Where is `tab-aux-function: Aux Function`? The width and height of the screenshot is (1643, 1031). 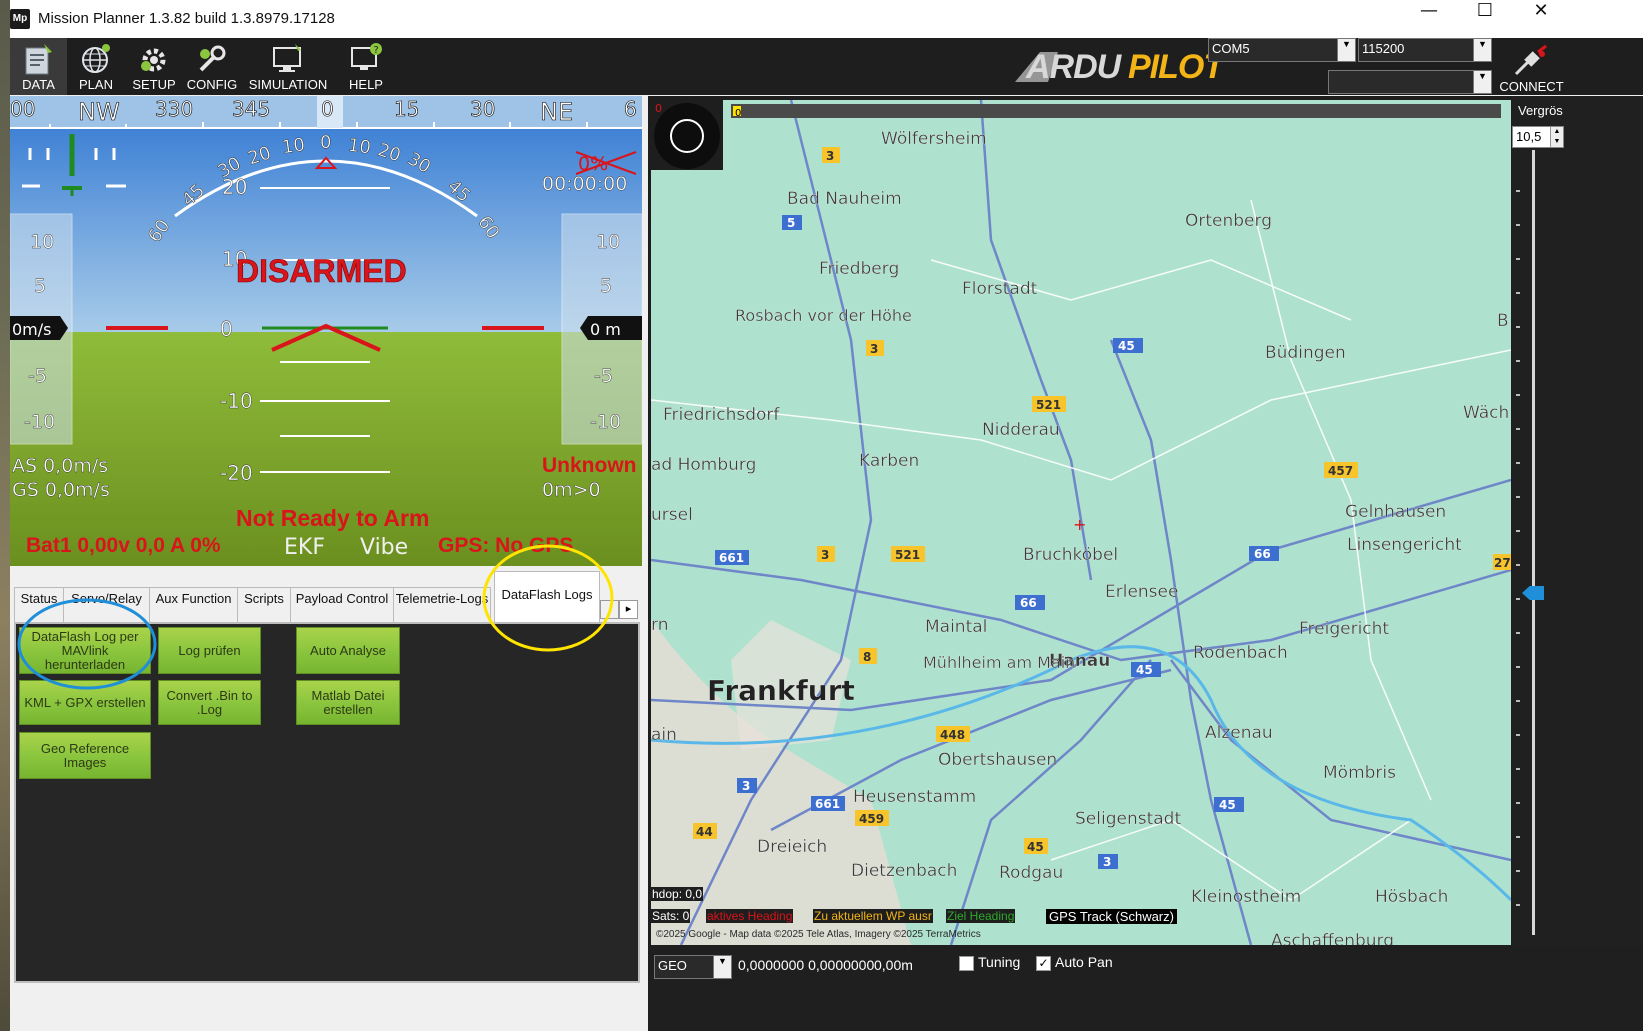
tab-aux-function: Aux Function is located at coordinates (193, 604).